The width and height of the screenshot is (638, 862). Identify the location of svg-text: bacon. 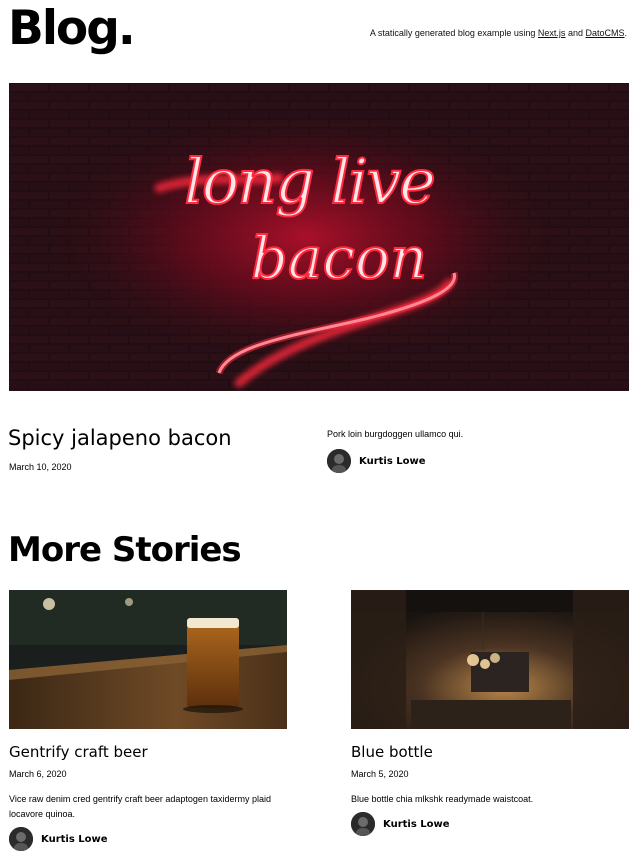
(339, 258).